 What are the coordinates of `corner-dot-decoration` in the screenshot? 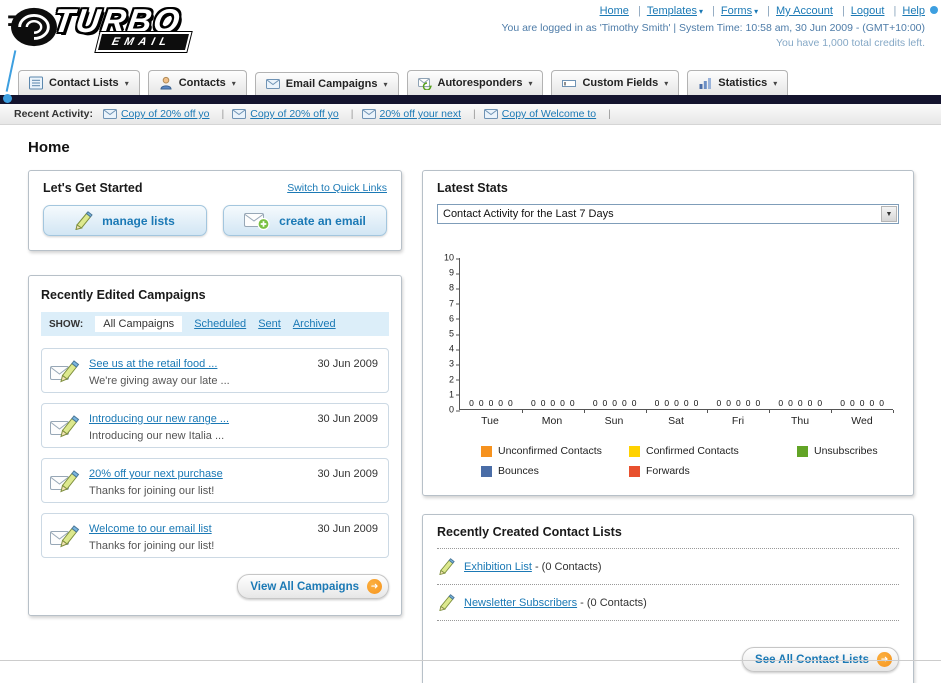 It's located at (934, 10).